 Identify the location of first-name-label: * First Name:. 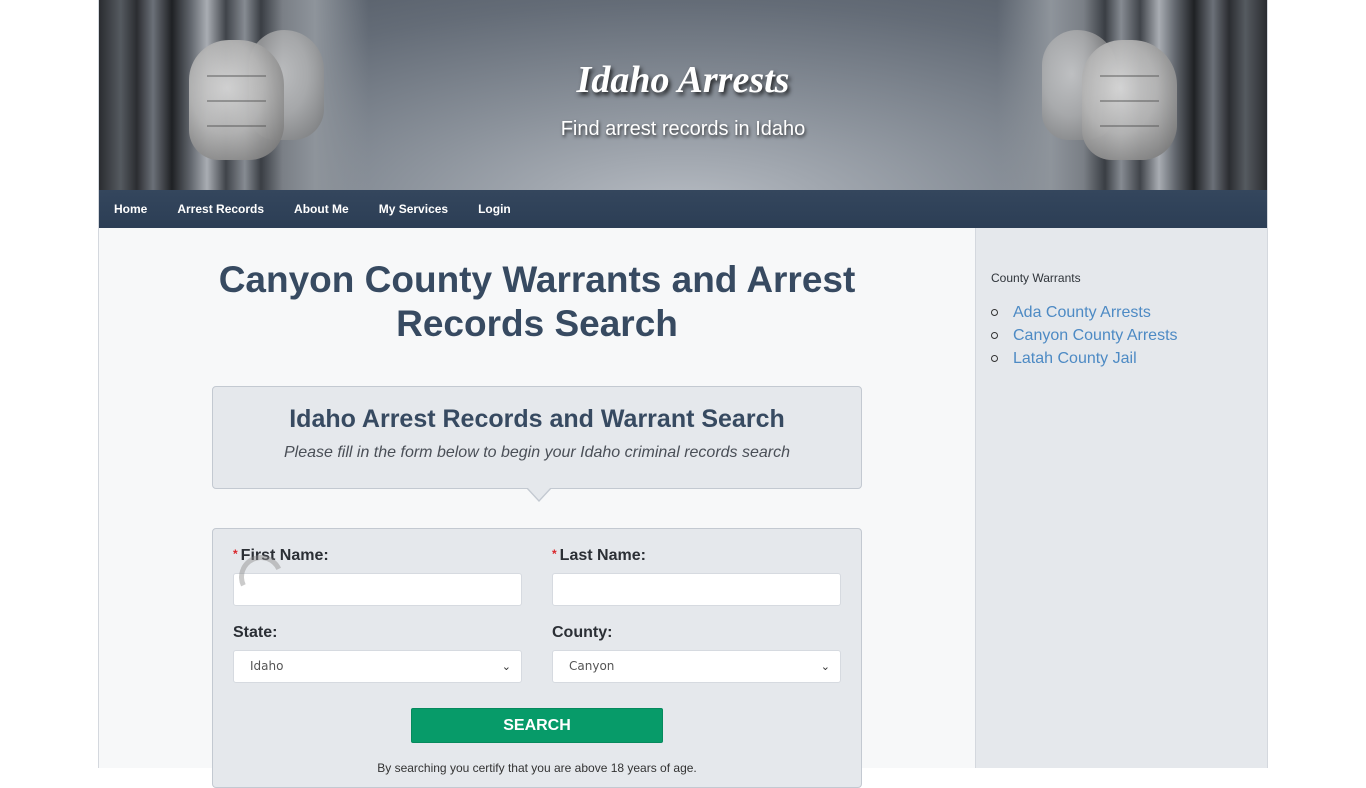
(281, 555).